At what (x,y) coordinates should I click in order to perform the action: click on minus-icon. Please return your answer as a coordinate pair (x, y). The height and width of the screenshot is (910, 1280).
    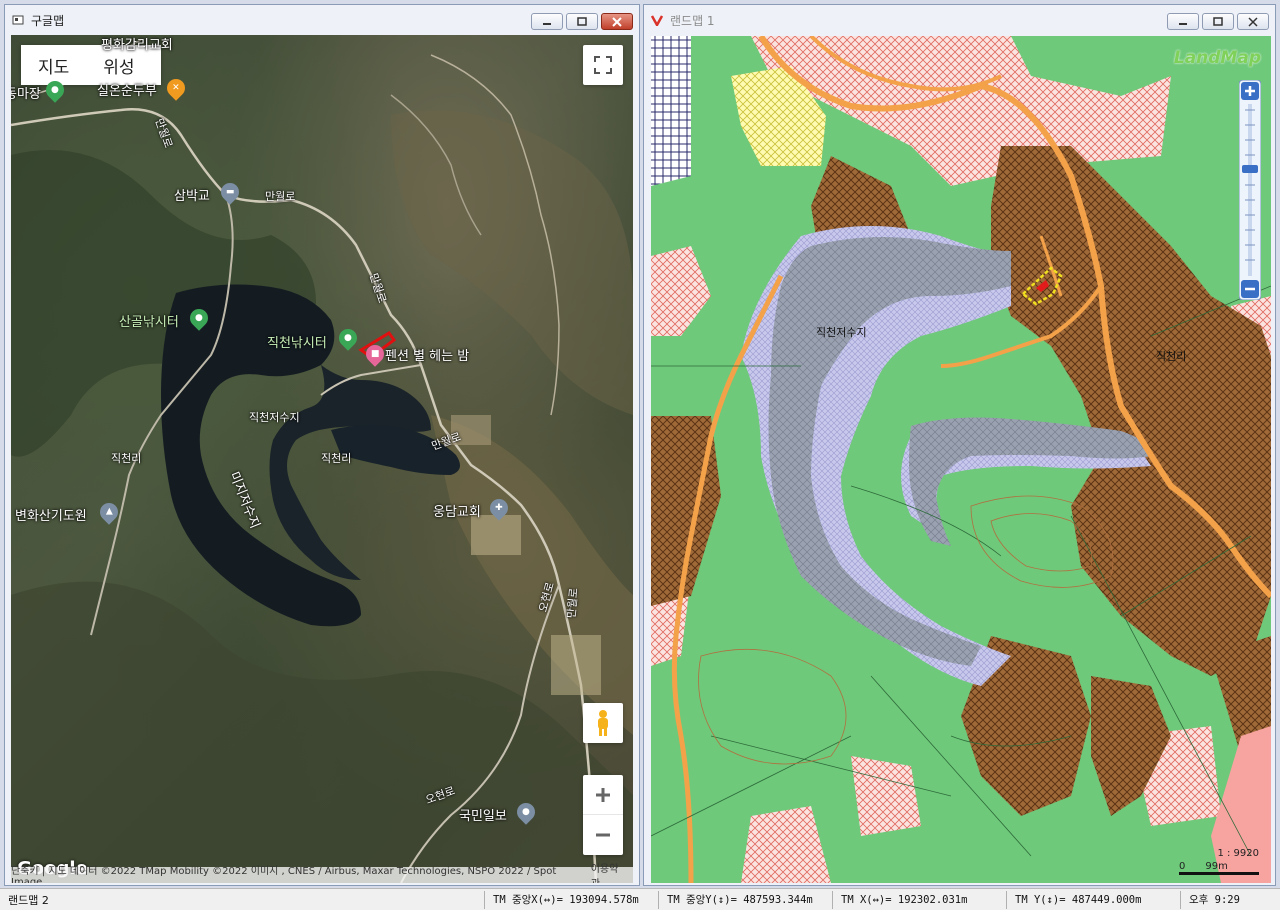
    Looking at the image, I should click on (603, 835).